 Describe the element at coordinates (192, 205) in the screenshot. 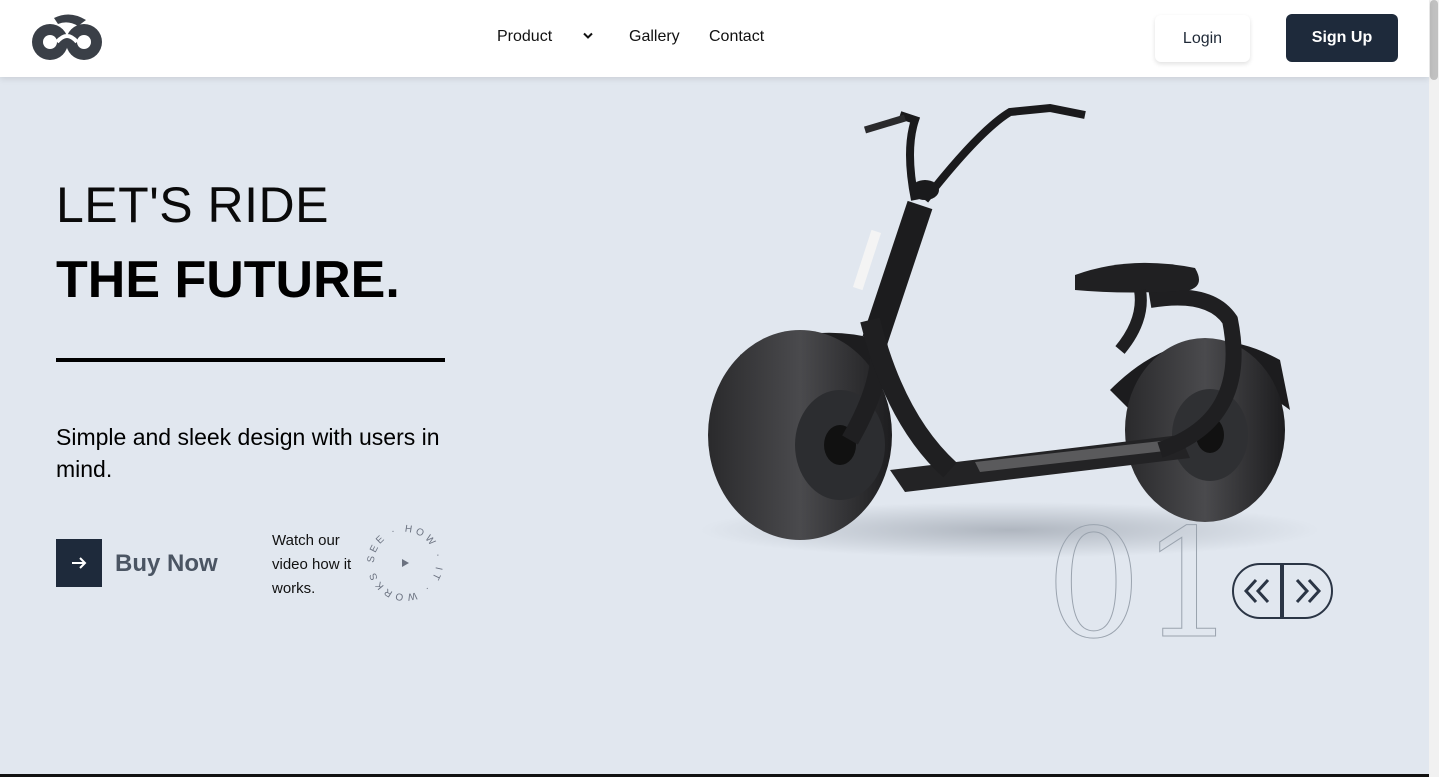

I see `hero-title-light: LET'S RIDE` at that location.